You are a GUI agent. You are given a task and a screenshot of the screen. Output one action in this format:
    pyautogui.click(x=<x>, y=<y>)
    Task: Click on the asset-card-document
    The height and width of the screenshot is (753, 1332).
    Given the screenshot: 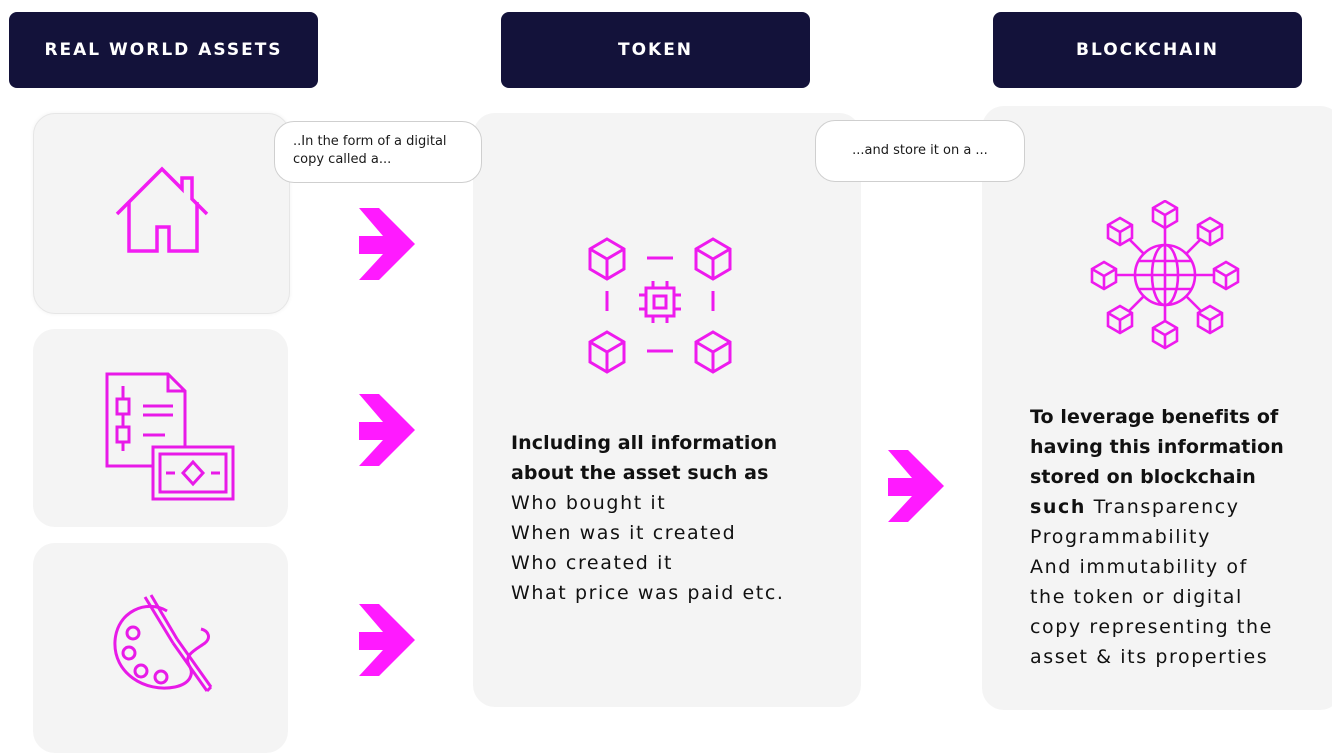 What is the action you would take?
    pyautogui.click(x=160, y=428)
    